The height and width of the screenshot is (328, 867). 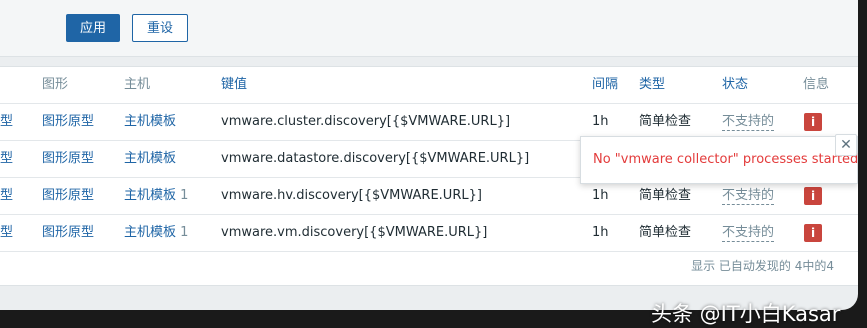 I want to click on column-header-key: 键值, so click(x=234, y=85).